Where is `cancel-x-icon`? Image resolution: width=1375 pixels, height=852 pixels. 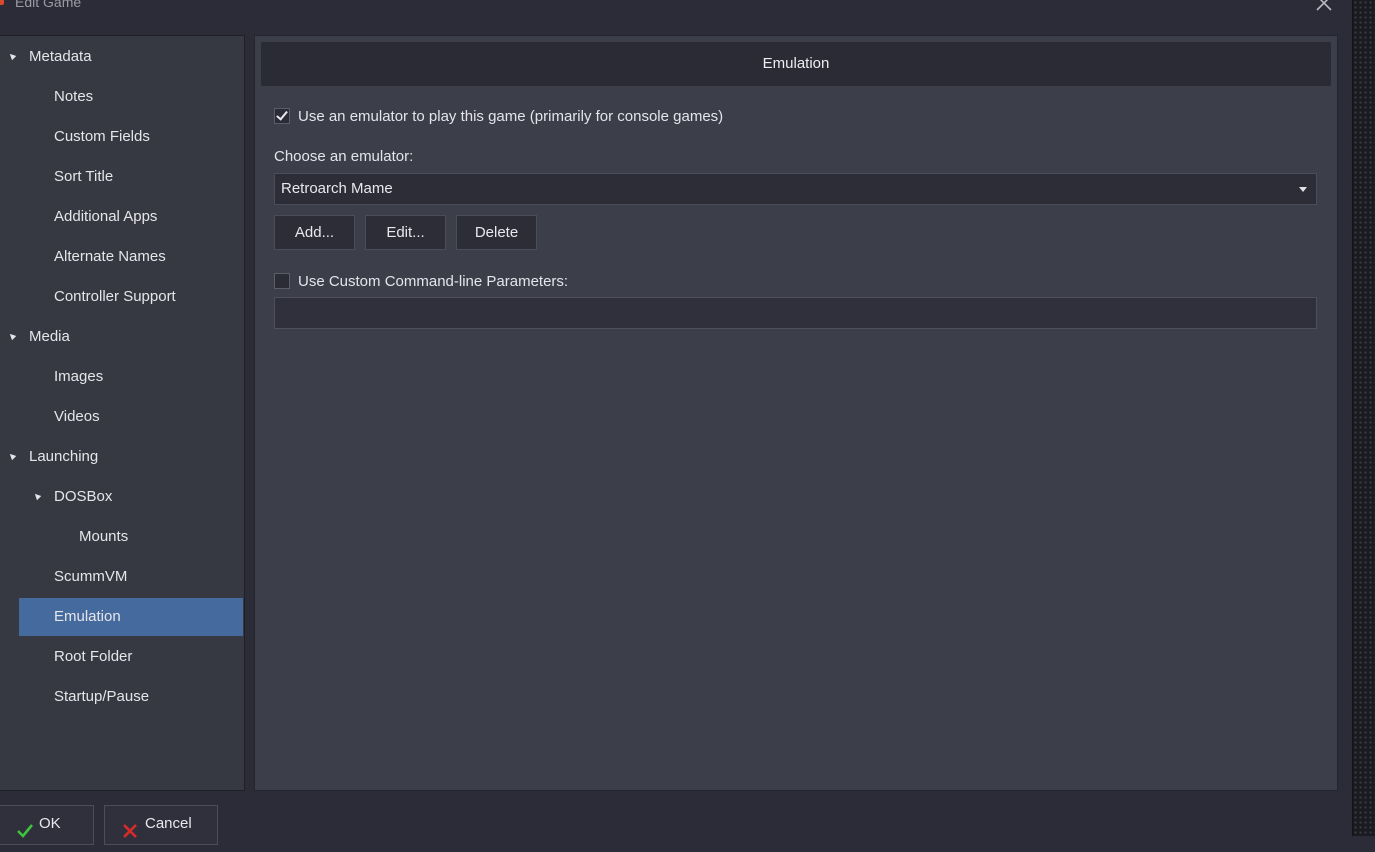
cancel-x-icon is located at coordinates (130, 834).